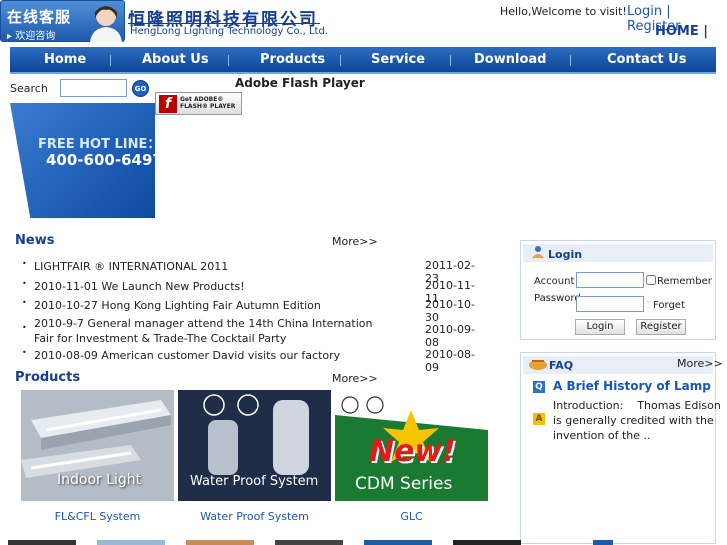 The height and width of the screenshot is (545, 727). Describe the element at coordinates (404, 484) in the screenshot. I see `product-caption: CDM Series` at that location.